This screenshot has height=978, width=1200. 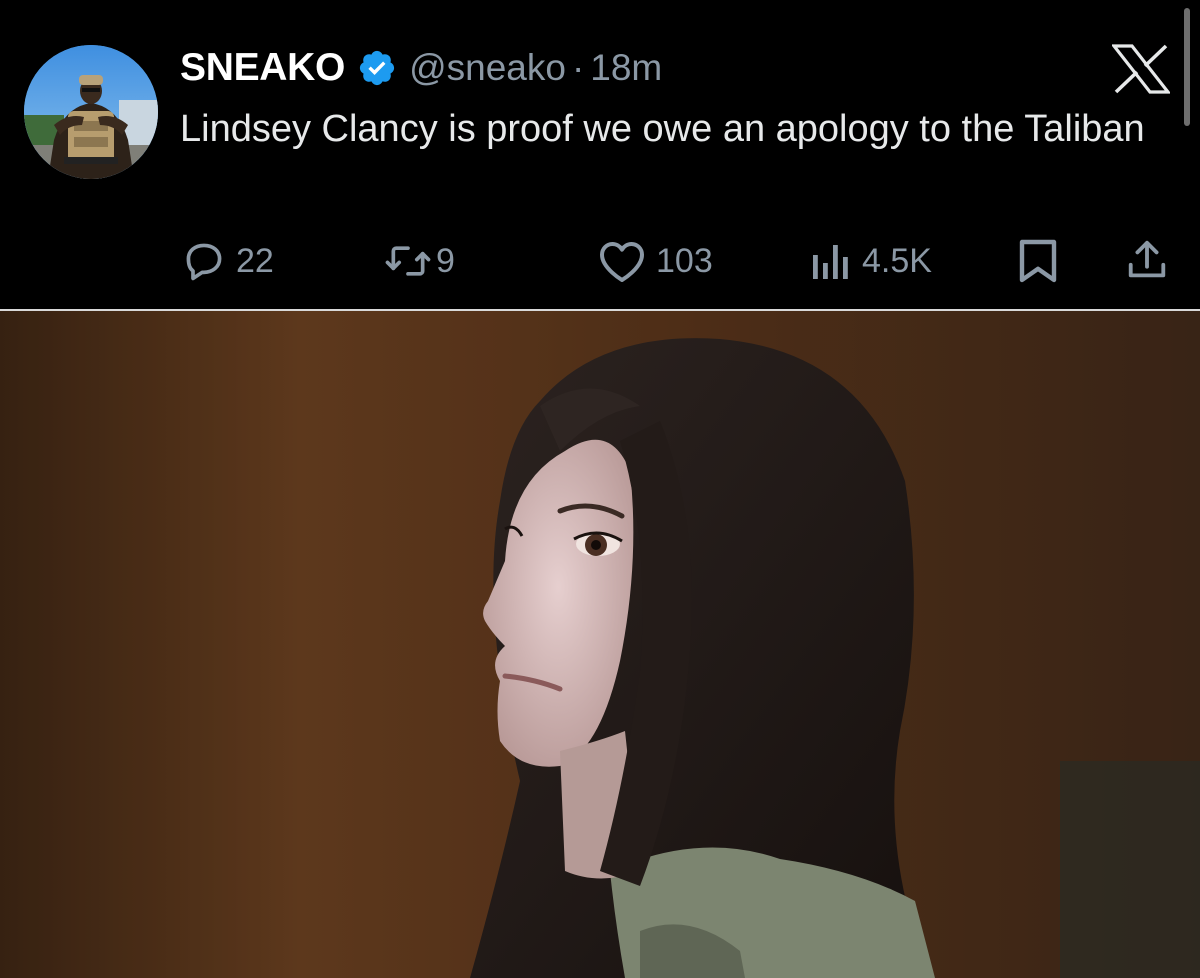 I want to click on display-name: SNEAKO, so click(x=262, y=68).